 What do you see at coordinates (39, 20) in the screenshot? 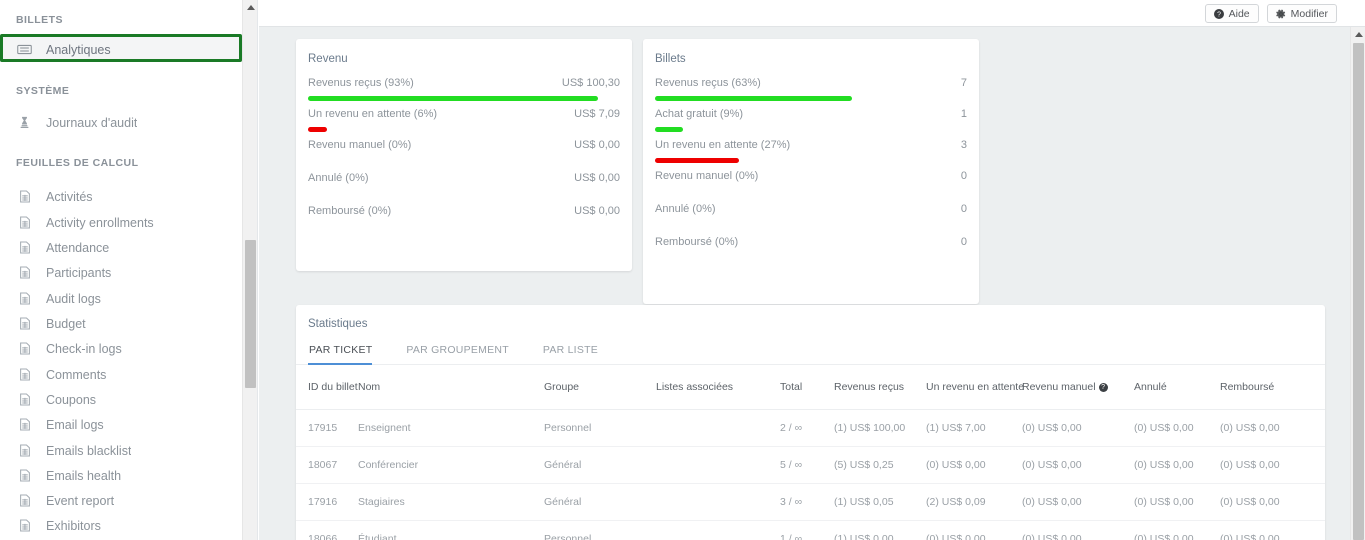
I see `sidebar-section-header: BILLETS` at bounding box center [39, 20].